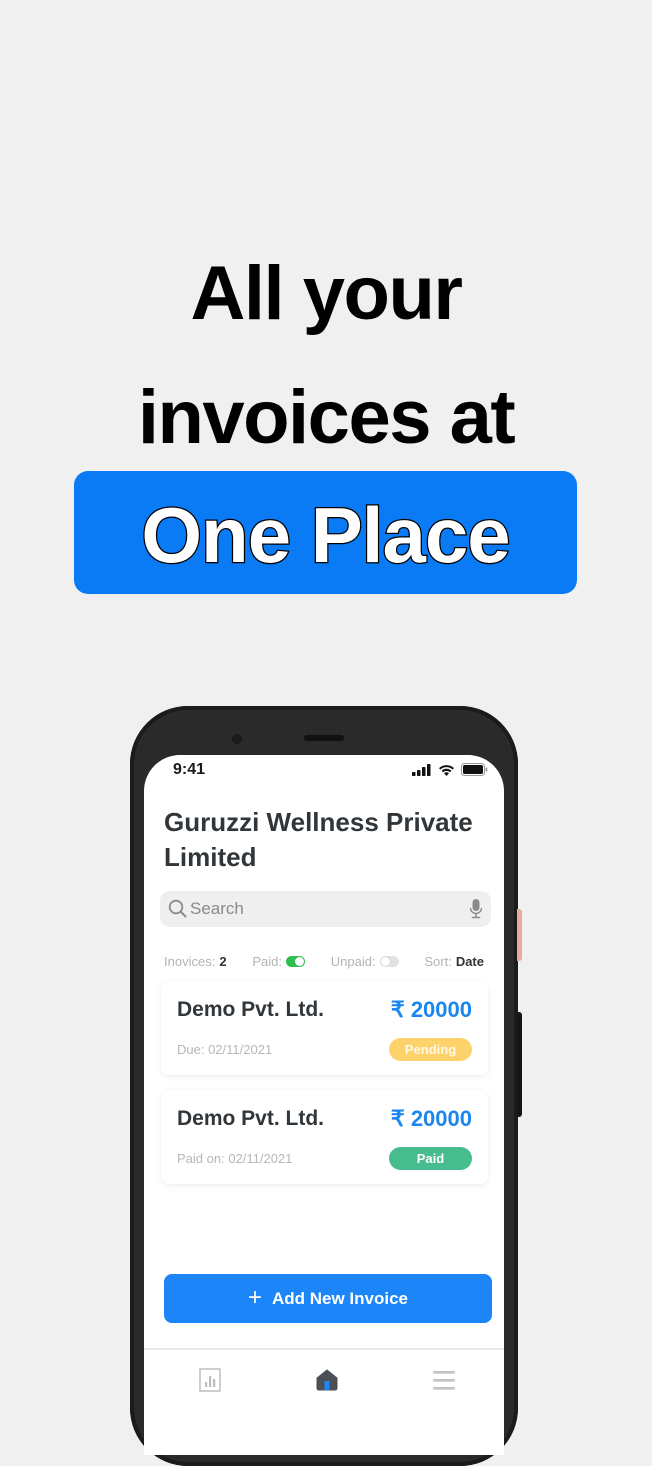 The height and width of the screenshot is (1466, 652). What do you see at coordinates (237, 739) in the screenshot?
I see `phone-camera` at bounding box center [237, 739].